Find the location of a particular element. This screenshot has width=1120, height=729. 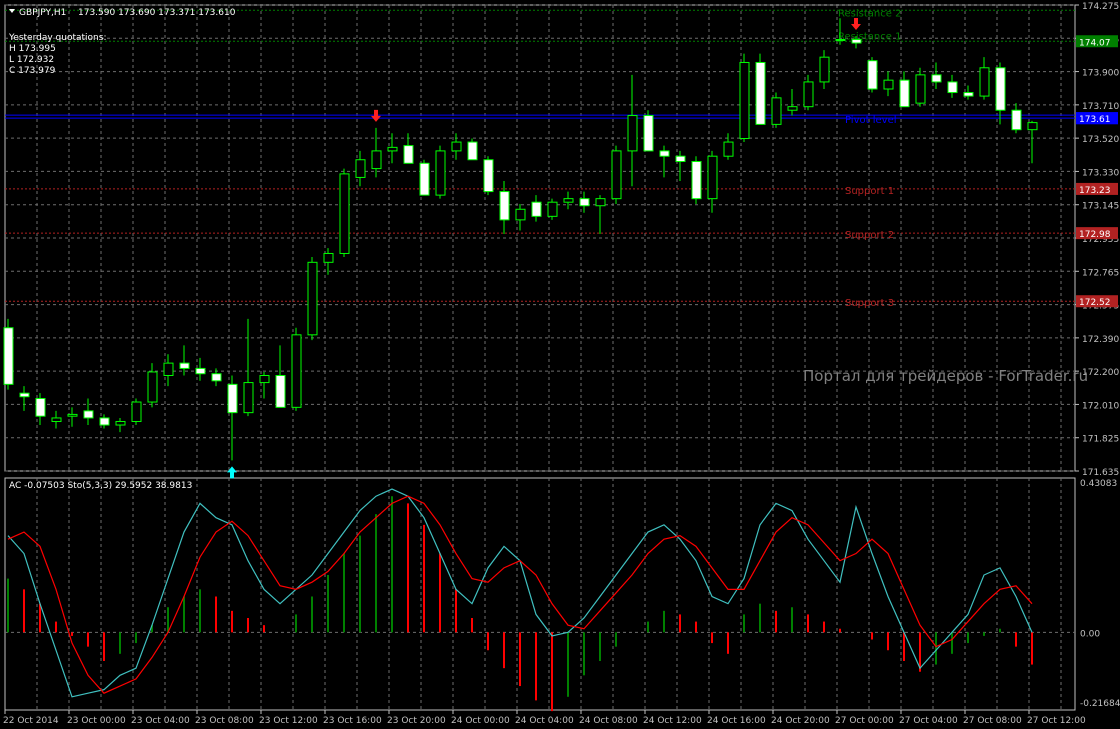

x-tick-label: 23 Oct 04:00 is located at coordinates (160, 721).